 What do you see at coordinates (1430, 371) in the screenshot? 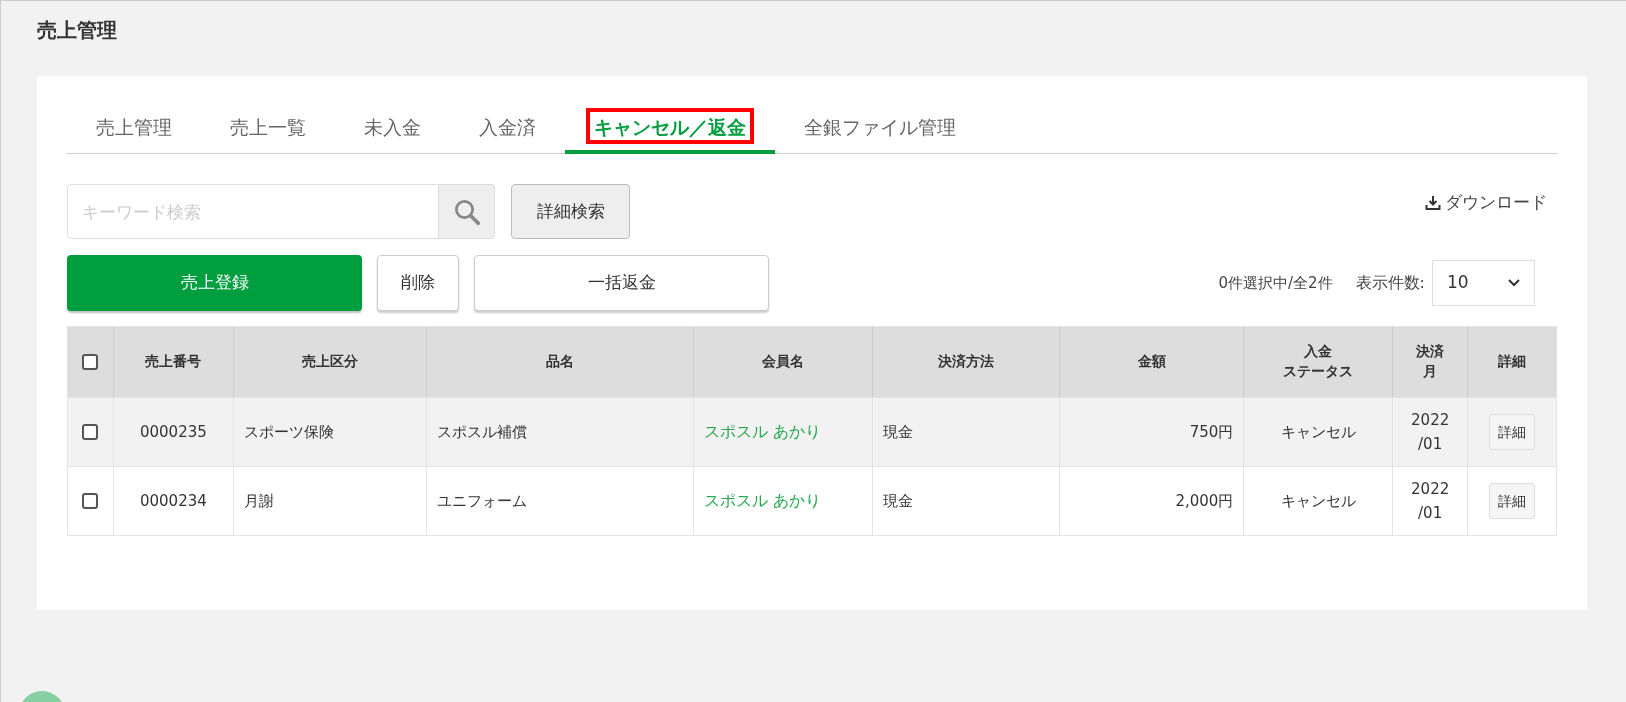
I see `column-header: 月` at bounding box center [1430, 371].